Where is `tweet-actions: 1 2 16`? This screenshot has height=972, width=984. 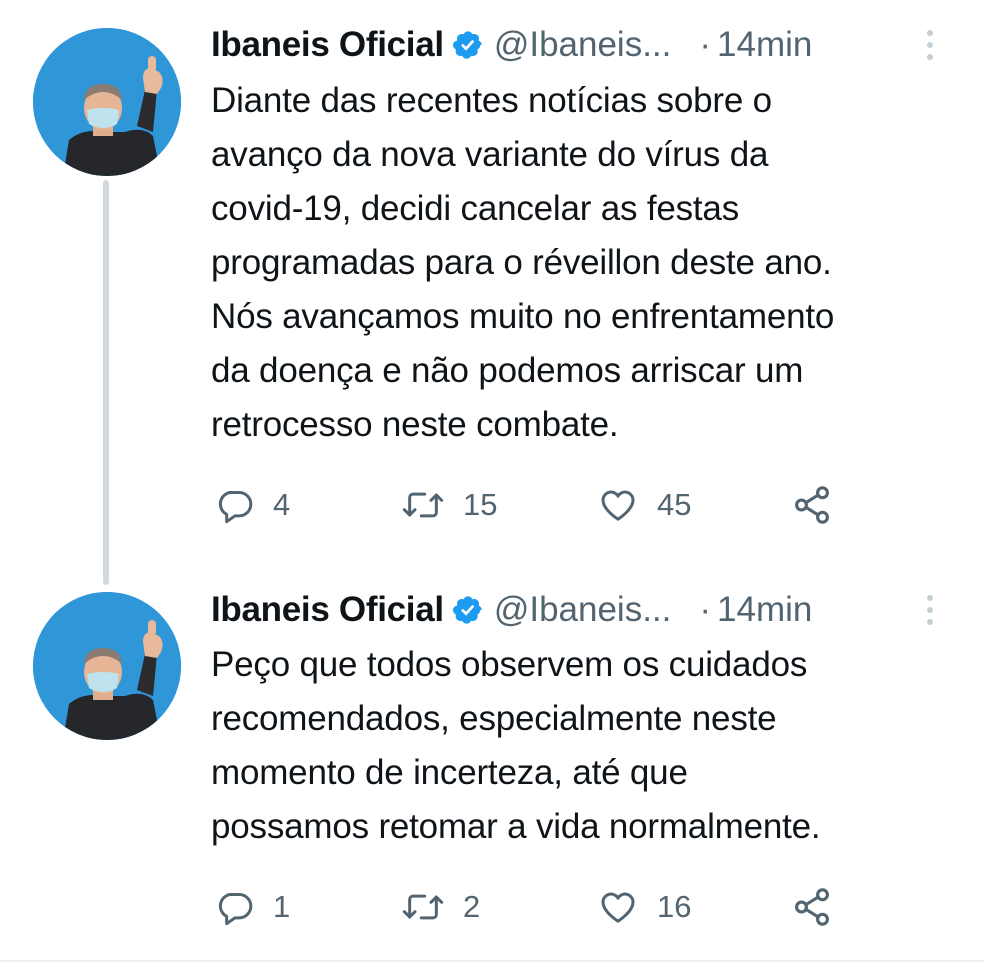
tweet-actions: 1 2 16 is located at coordinates (561, 907).